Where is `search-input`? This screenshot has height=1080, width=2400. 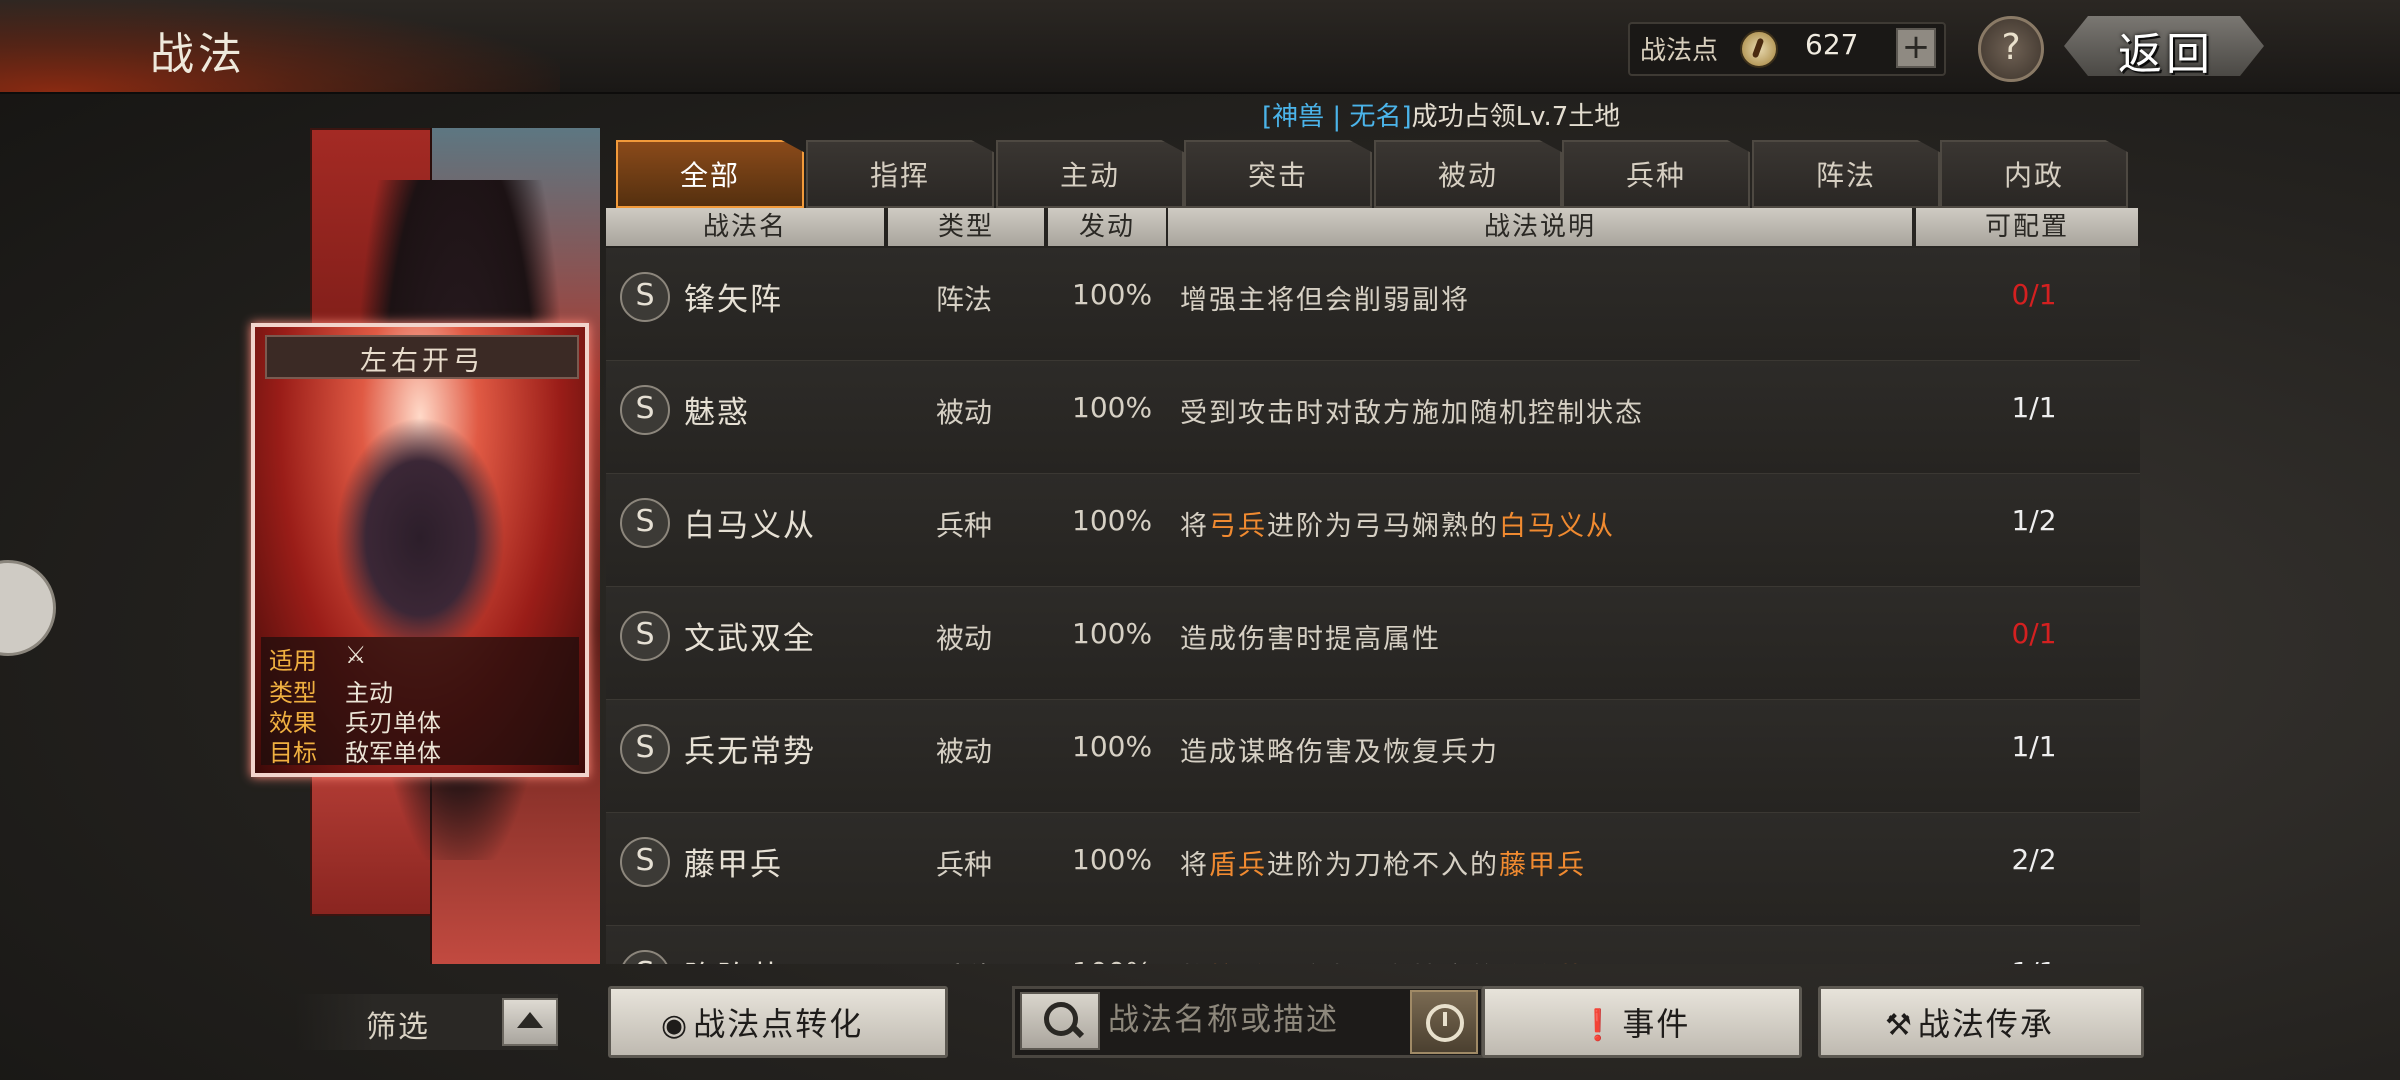
search-input is located at coordinates (1258, 1020).